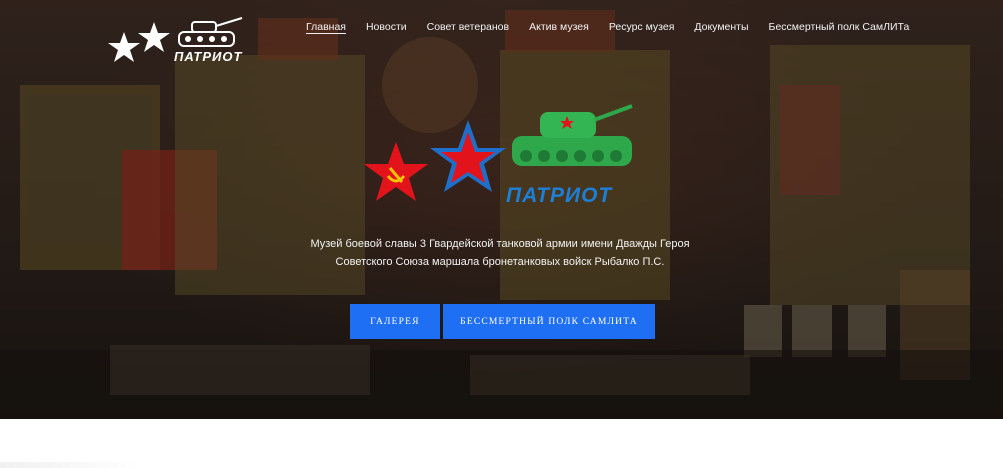  Describe the element at coordinates (501, 443) in the screenshot. I see `content-area` at that location.